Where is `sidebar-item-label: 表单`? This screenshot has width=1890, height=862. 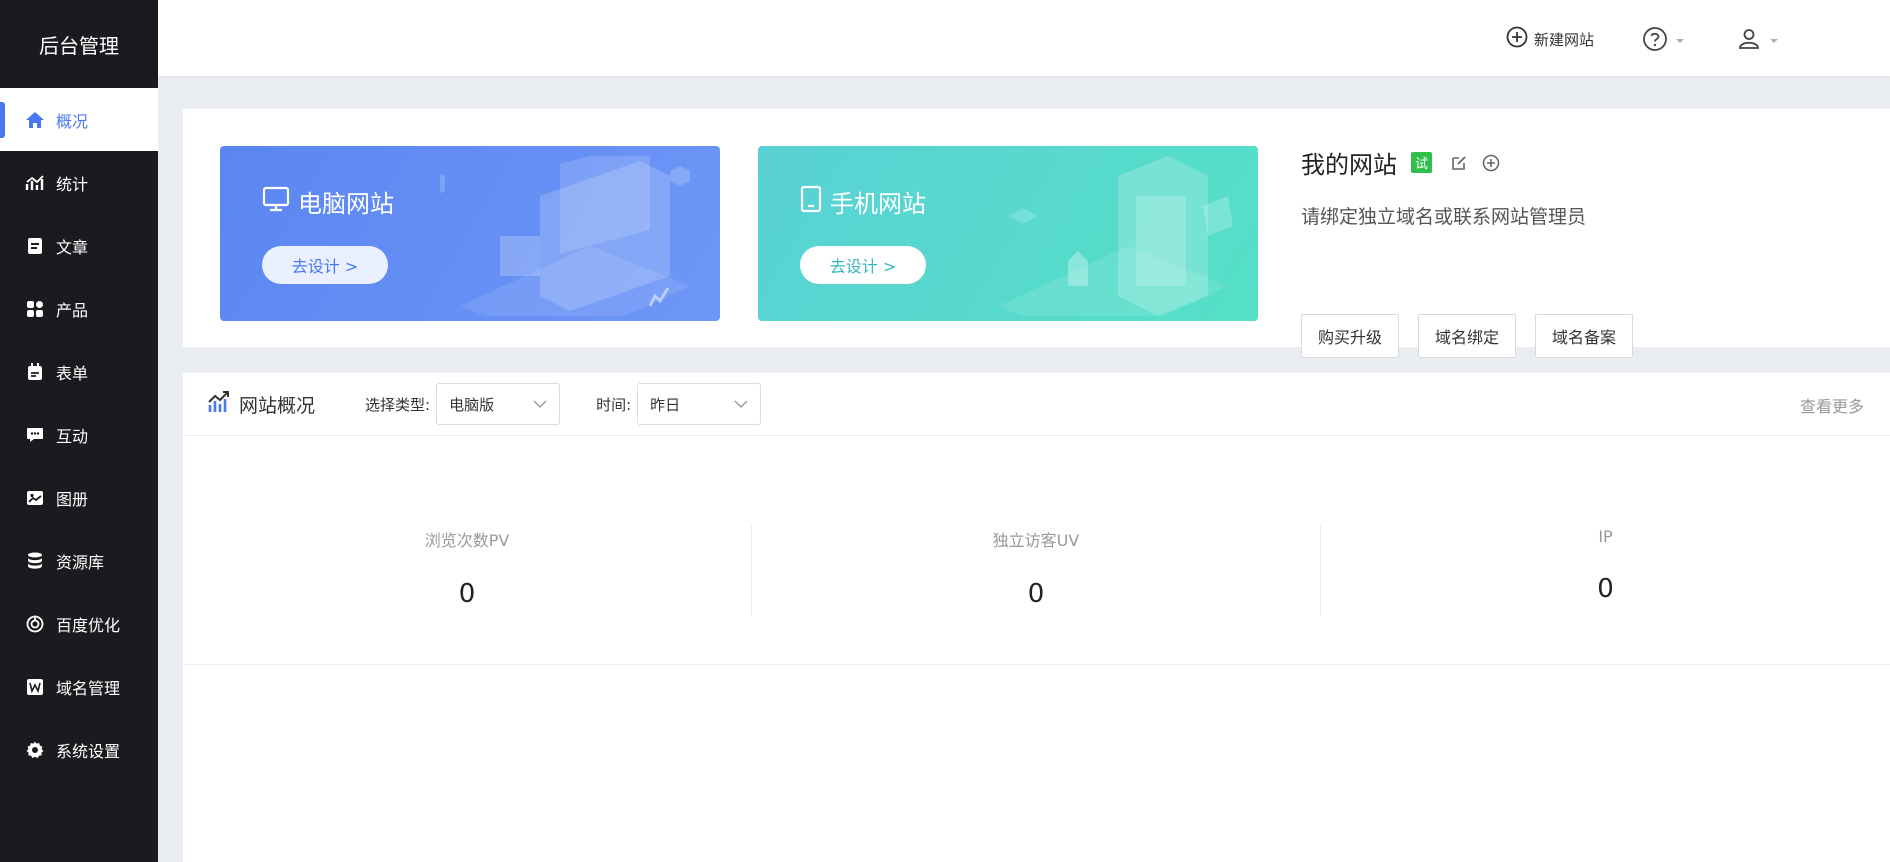
sidebar-item-label: 表单 is located at coordinates (72, 373).